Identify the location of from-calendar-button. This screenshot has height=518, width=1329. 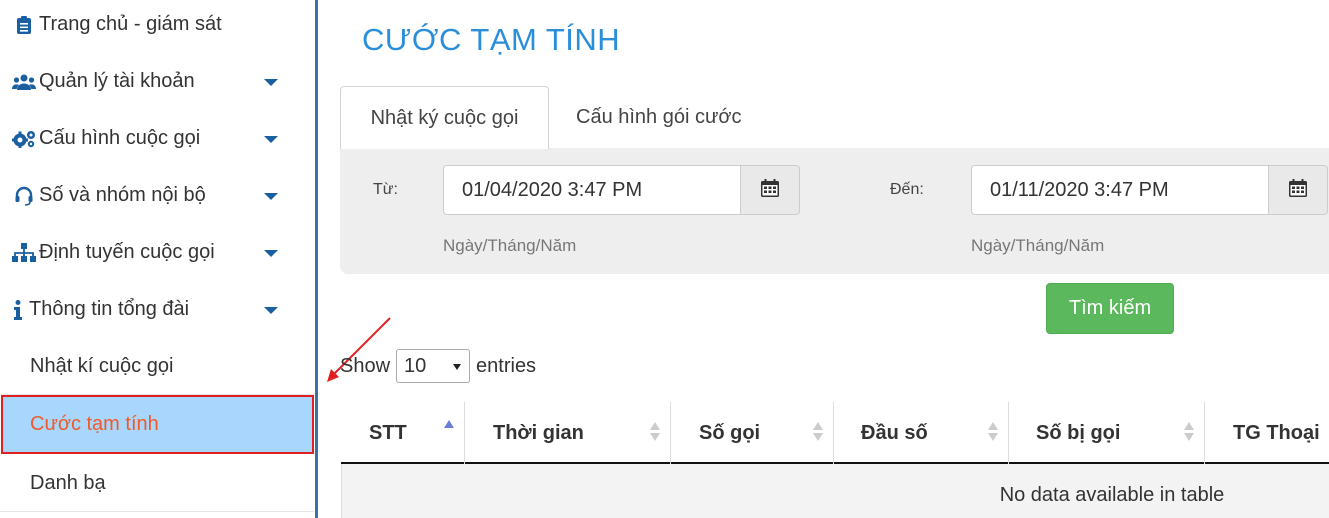
(770, 190).